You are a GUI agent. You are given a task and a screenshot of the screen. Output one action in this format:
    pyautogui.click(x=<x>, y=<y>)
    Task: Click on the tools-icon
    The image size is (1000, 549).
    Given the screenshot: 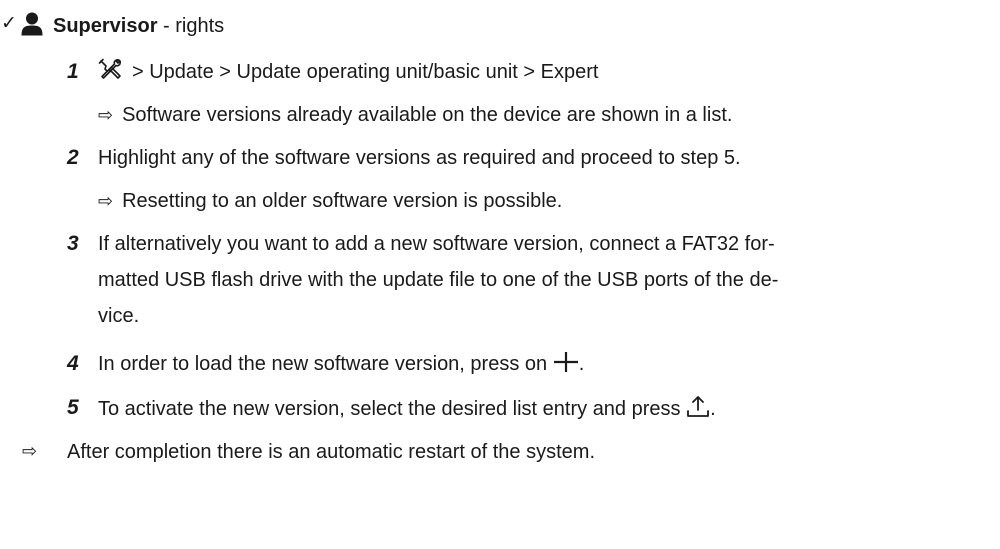 What is the action you would take?
    pyautogui.click(x=110, y=68)
    